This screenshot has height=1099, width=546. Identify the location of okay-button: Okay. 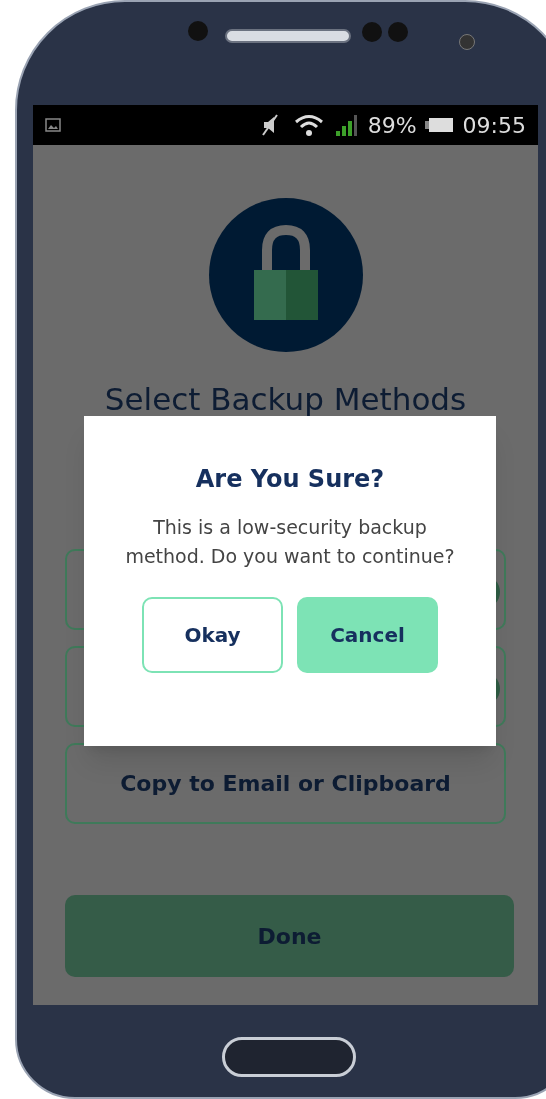
(212, 635).